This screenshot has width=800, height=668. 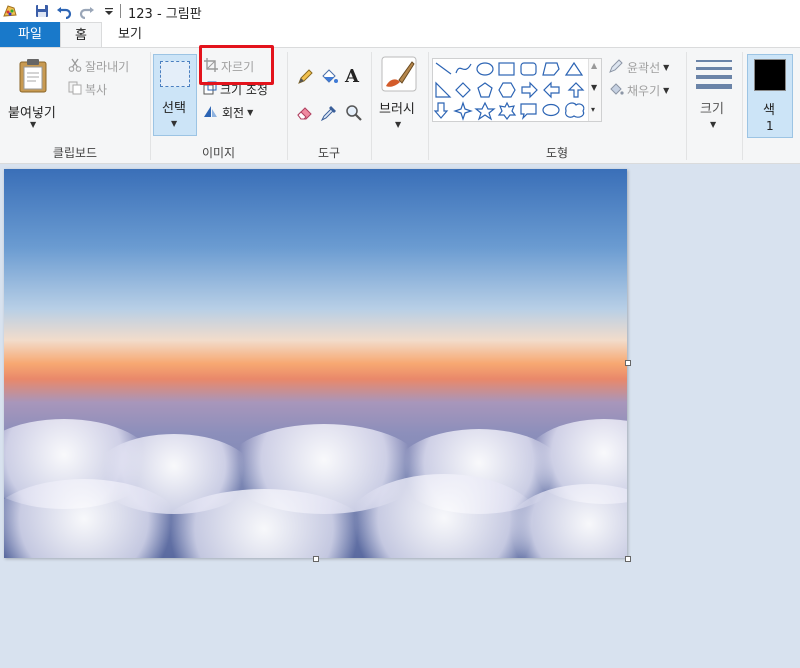 What do you see at coordinates (174, 108) in the screenshot?
I see `select-label: 선택` at bounding box center [174, 108].